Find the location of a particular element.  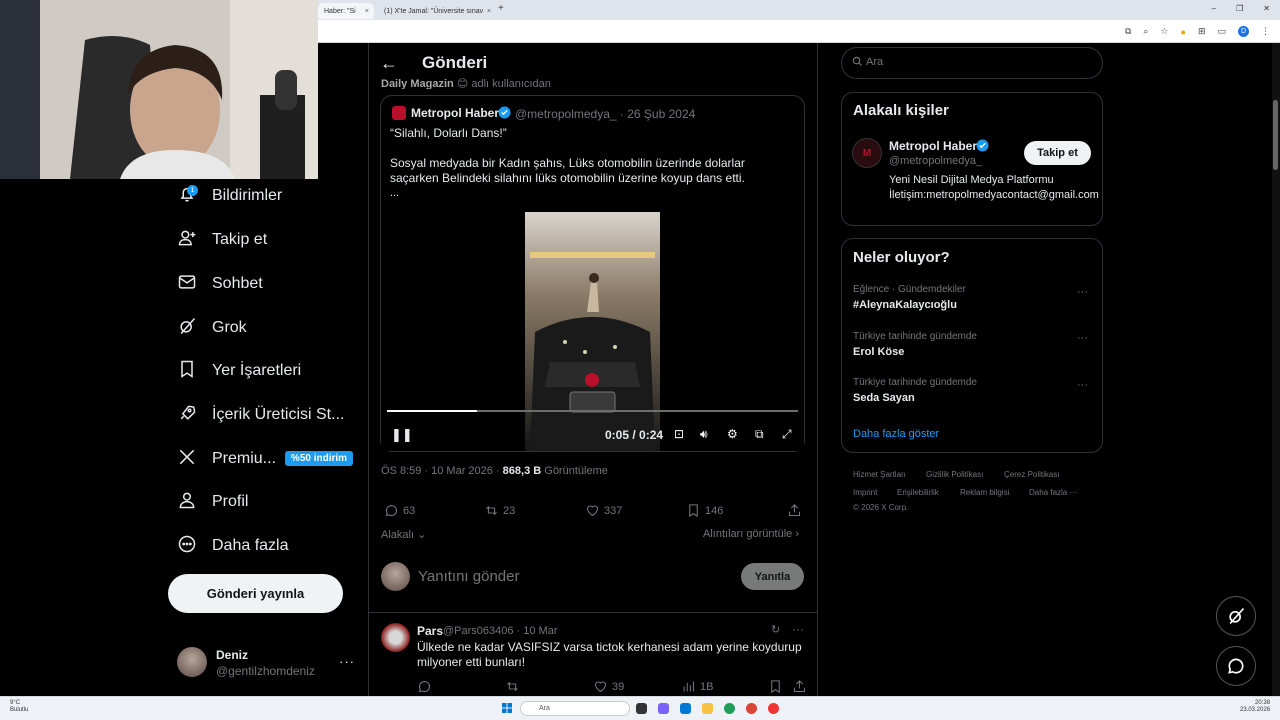

weather-widget: 9°C Bulutlu is located at coordinates (19, 707).